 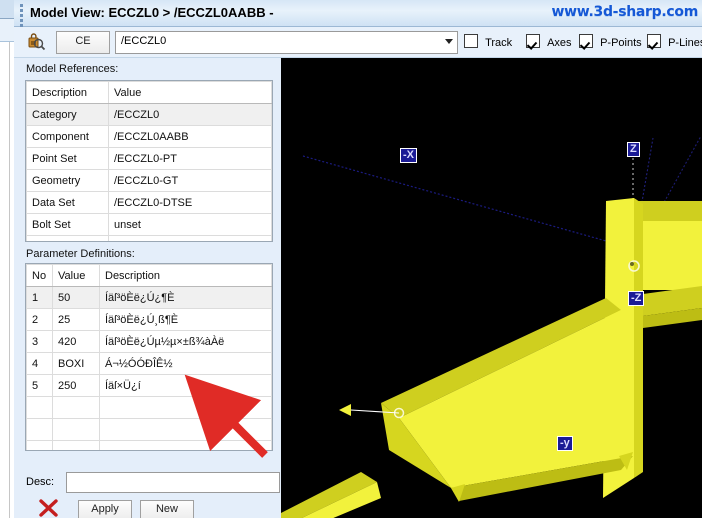 What do you see at coordinates (39, 319) in the screenshot?
I see `cell-no: 2` at bounding box center [39, 319].